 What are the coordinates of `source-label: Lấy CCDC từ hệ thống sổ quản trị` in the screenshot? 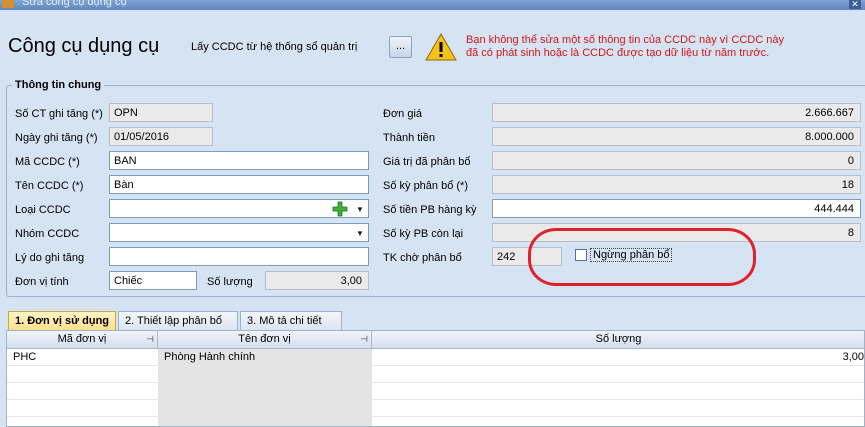 It's located at (274, 47).